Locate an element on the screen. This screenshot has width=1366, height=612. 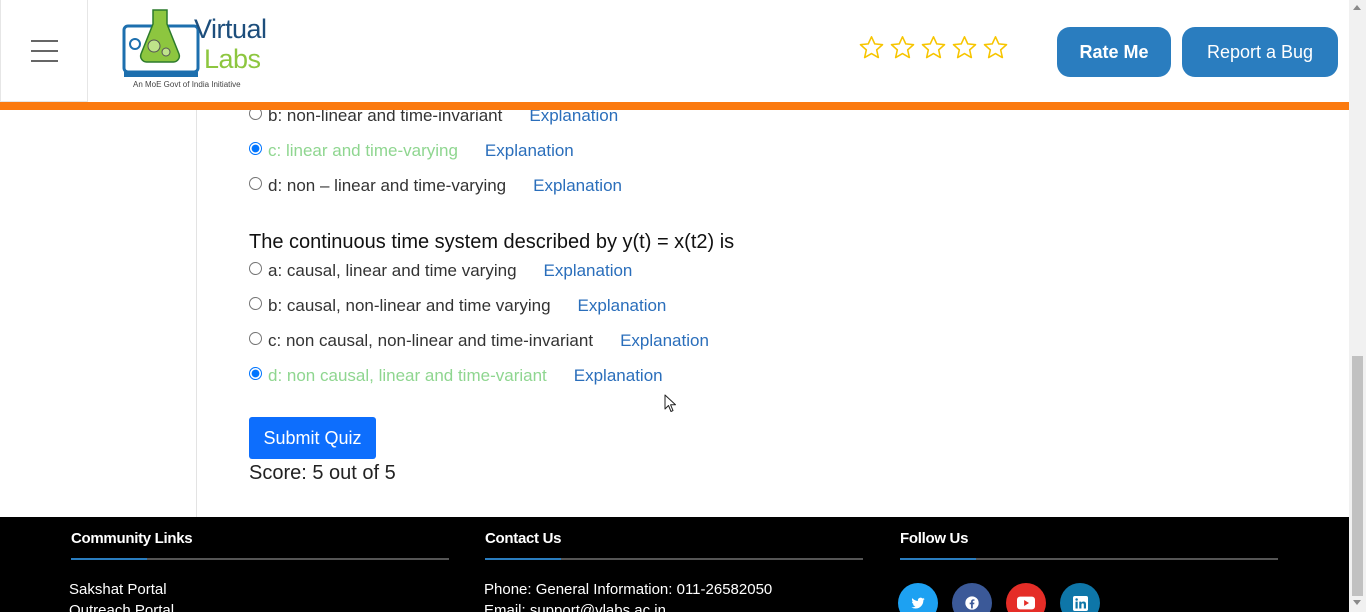
rating-stars is located at coordinates (933, 47).